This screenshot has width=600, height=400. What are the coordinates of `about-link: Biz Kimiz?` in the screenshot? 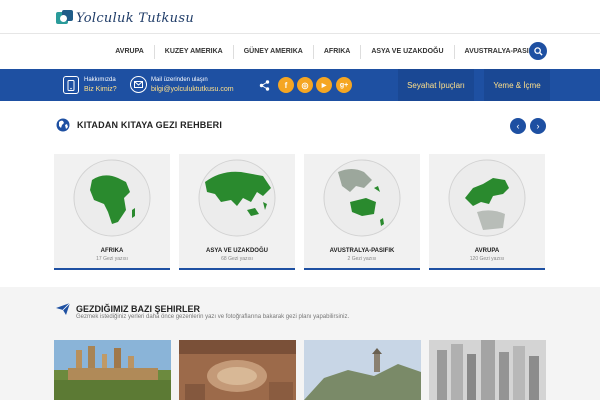 It's located at (100, 89).